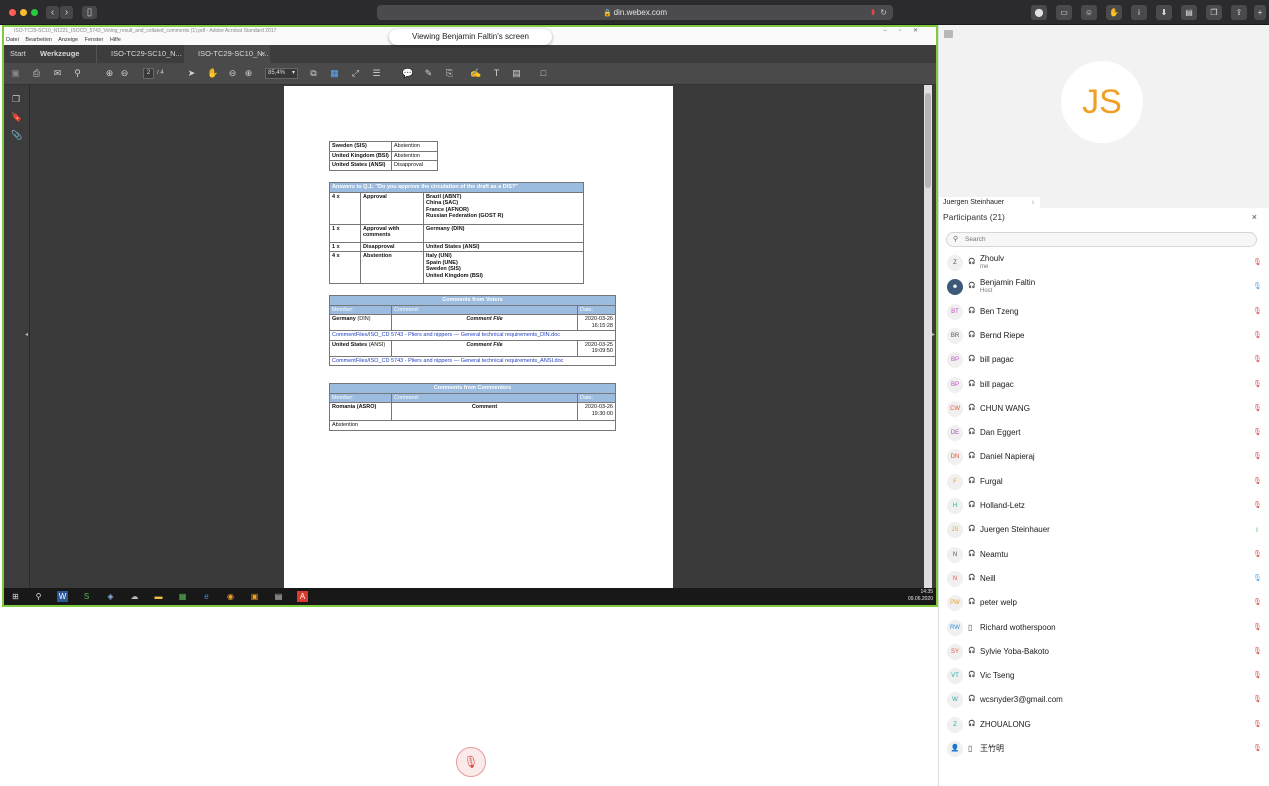  Describe the element at coordinates (1214, 12) in the screenshot. I see `tabs-overview-icon: ❐` at that location.